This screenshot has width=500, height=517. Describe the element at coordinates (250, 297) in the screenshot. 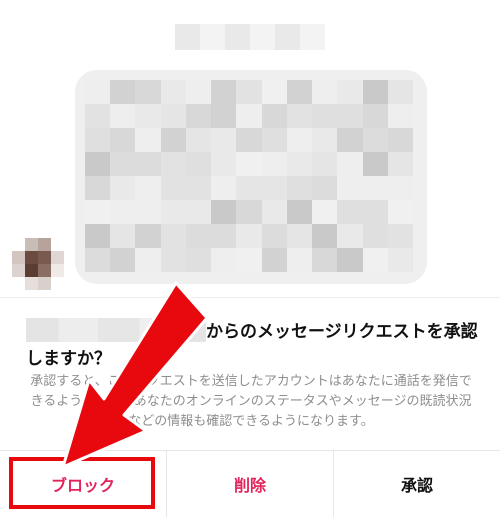

I see `section-divider` at that location.